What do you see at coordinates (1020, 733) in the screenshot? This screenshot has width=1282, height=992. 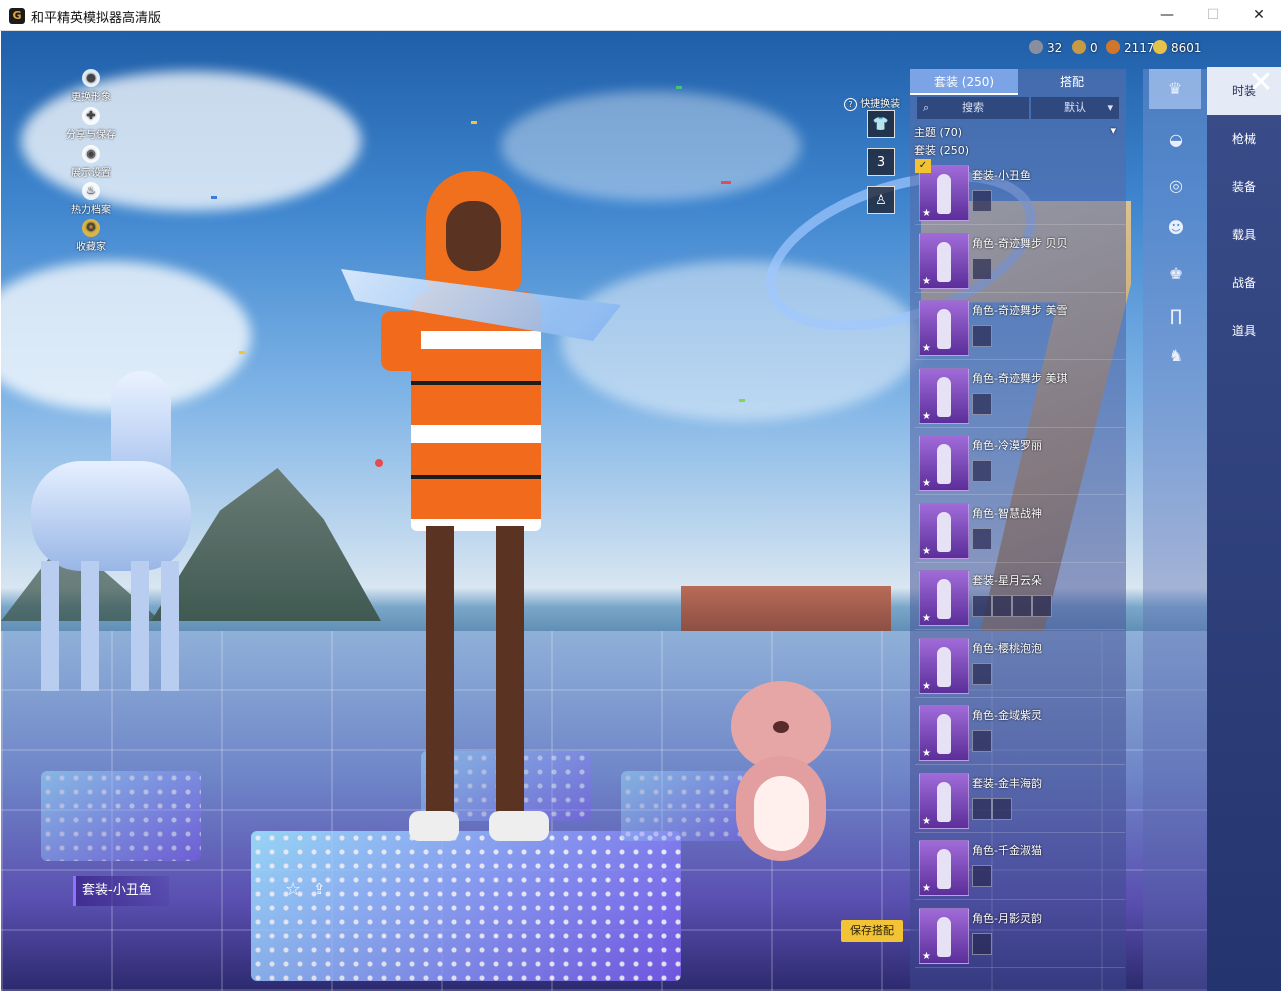 I see `list-item: ★ 角色-金域紫灵` at bounding box center [1020, 733].